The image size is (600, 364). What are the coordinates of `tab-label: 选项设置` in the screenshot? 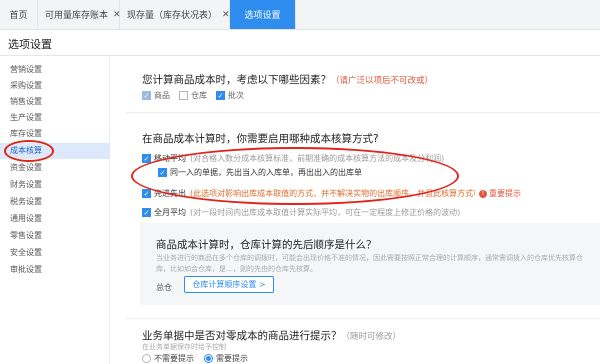 It's located at (262, 16).